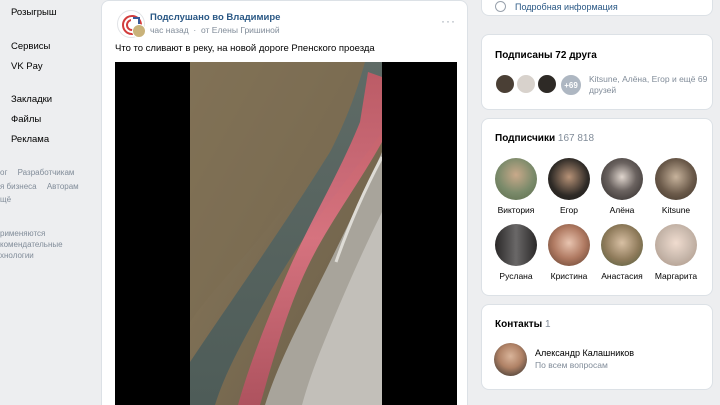 Image resolution: width=720 pixels, height=405 pixels. I want to click on info-card: Подробная информация, so click(597, 8).